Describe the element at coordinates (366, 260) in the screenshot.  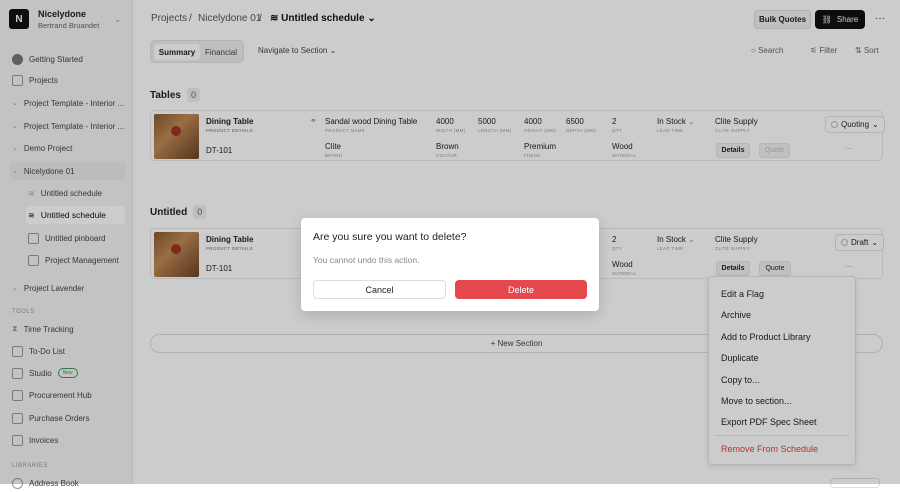
I see `dialog-message: You cannot undo this action.` at that location.